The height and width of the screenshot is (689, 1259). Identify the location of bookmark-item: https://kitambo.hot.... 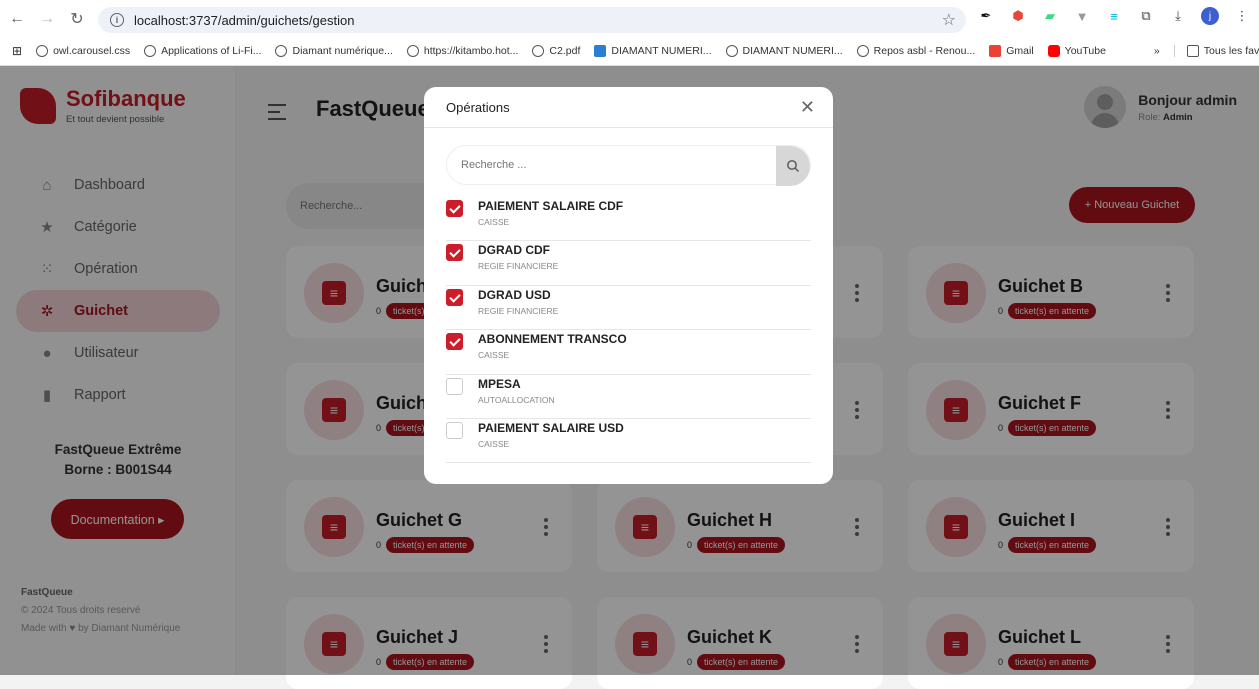
(462, 51).